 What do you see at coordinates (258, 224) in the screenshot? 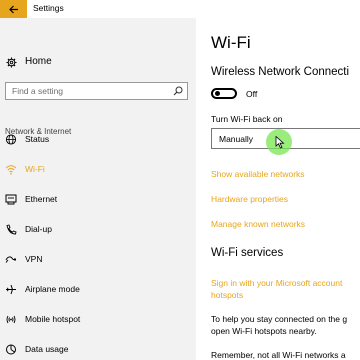
I see `manage-known-networks-link: Manage known networks` at bounding box center [258, 224].